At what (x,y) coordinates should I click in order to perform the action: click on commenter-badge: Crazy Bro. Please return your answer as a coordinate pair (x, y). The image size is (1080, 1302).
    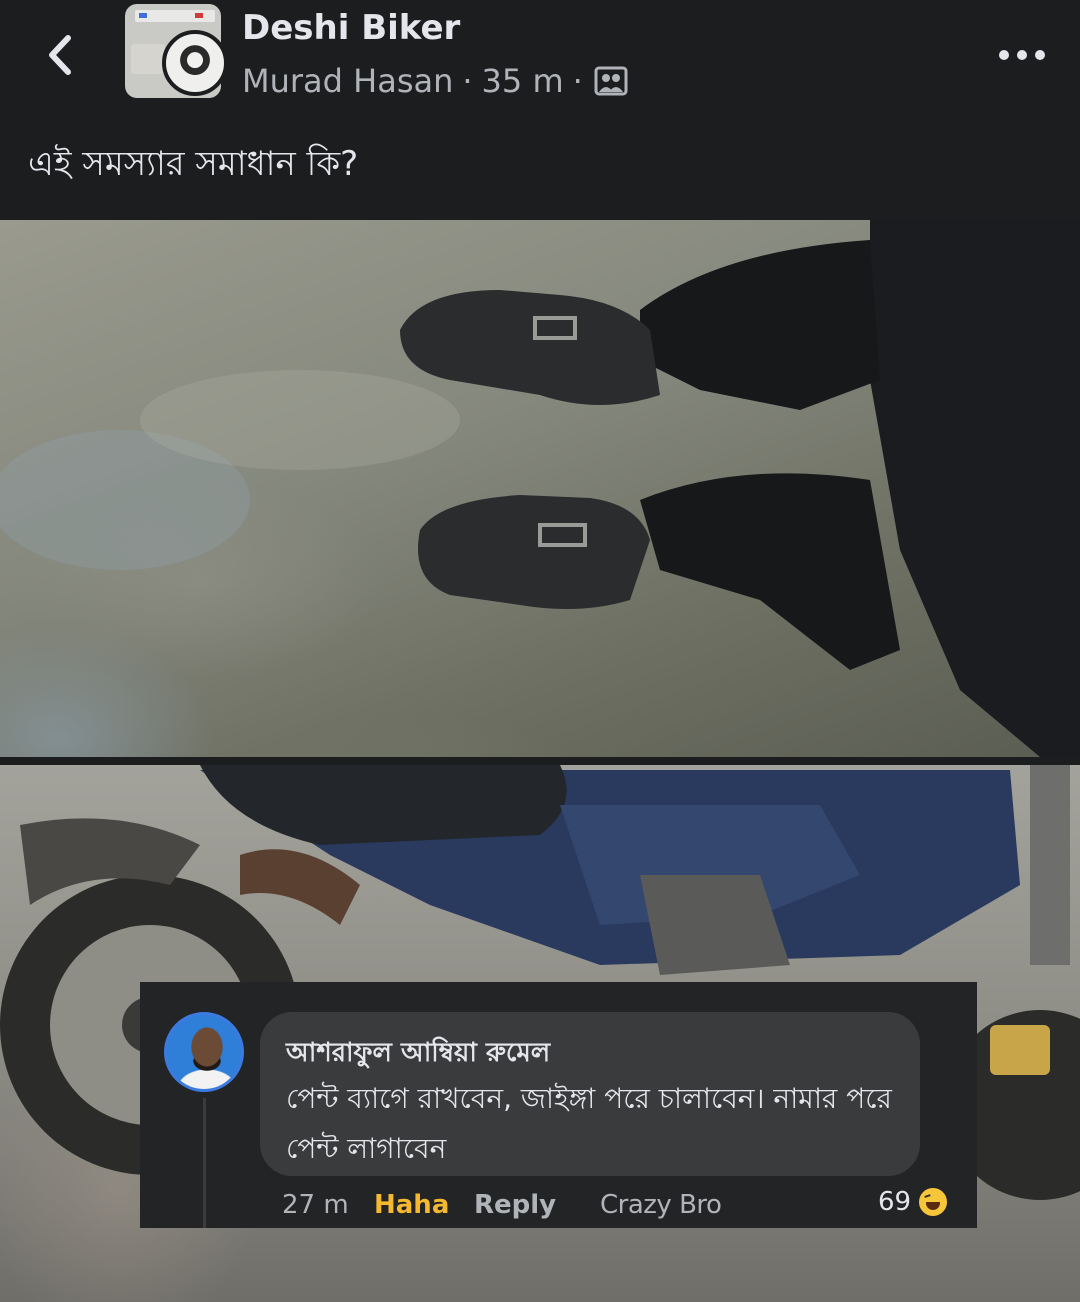
    Looking at the image, I should click on (661, 1205).